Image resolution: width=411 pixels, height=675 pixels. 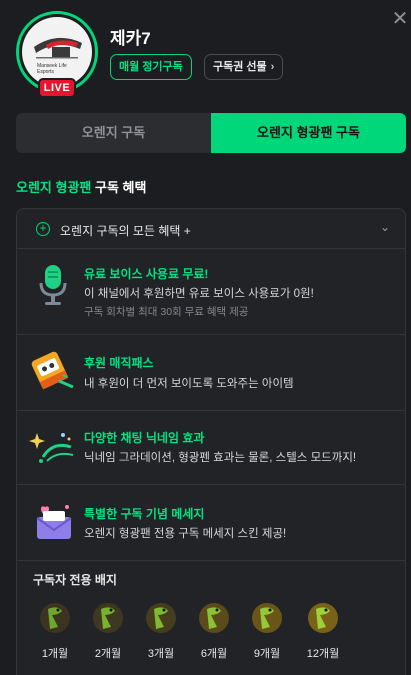 I want to click on chevron-right-icon: ›, so click(x=272, y=67).